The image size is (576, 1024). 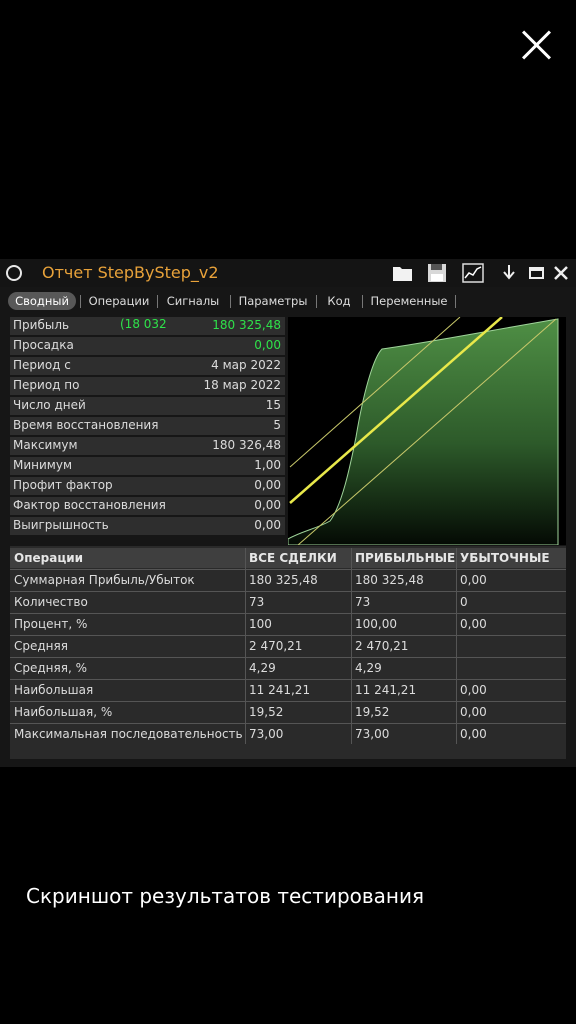 What do you see at coordinates (473, 273) in the screenshot?
I see `chart-export-icon` at bounding box center [473, 273].